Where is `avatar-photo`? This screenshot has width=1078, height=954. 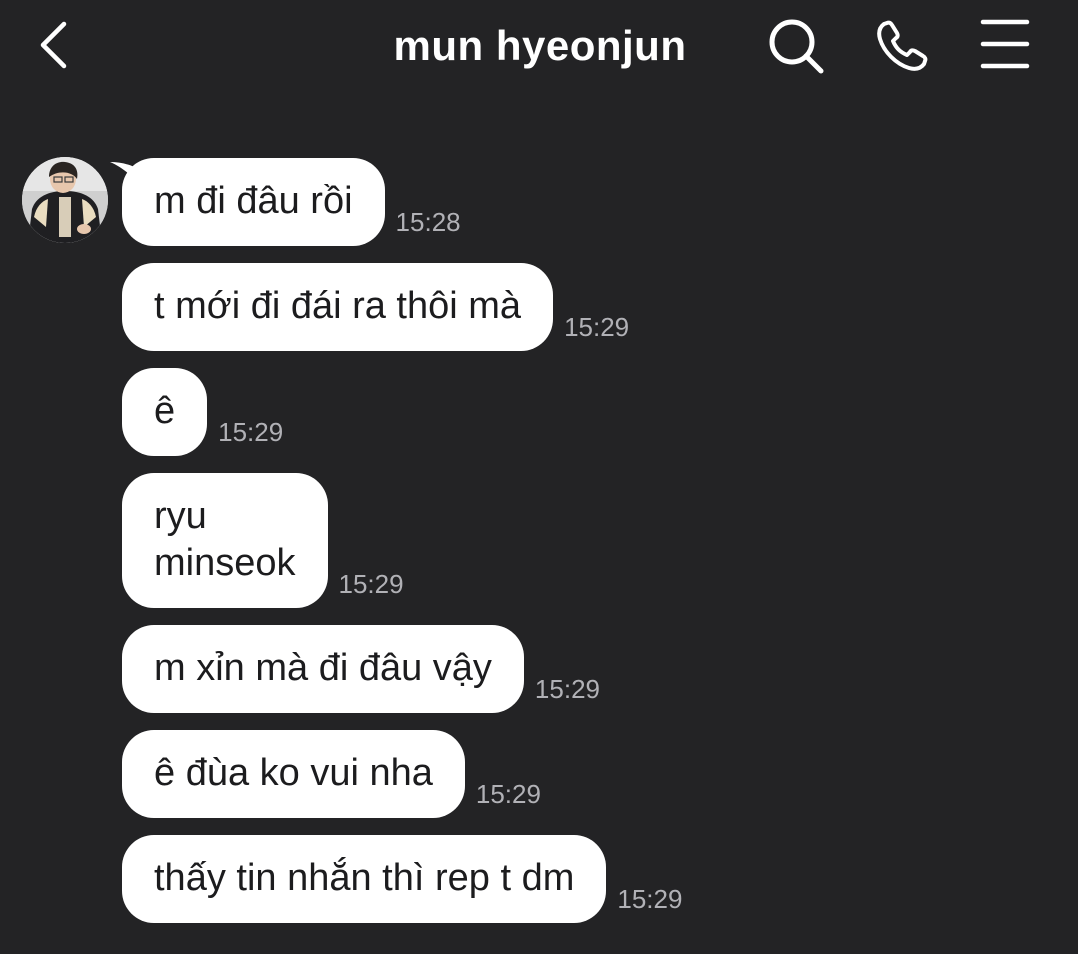 avatar-photo is located at coordinates (65, 200).